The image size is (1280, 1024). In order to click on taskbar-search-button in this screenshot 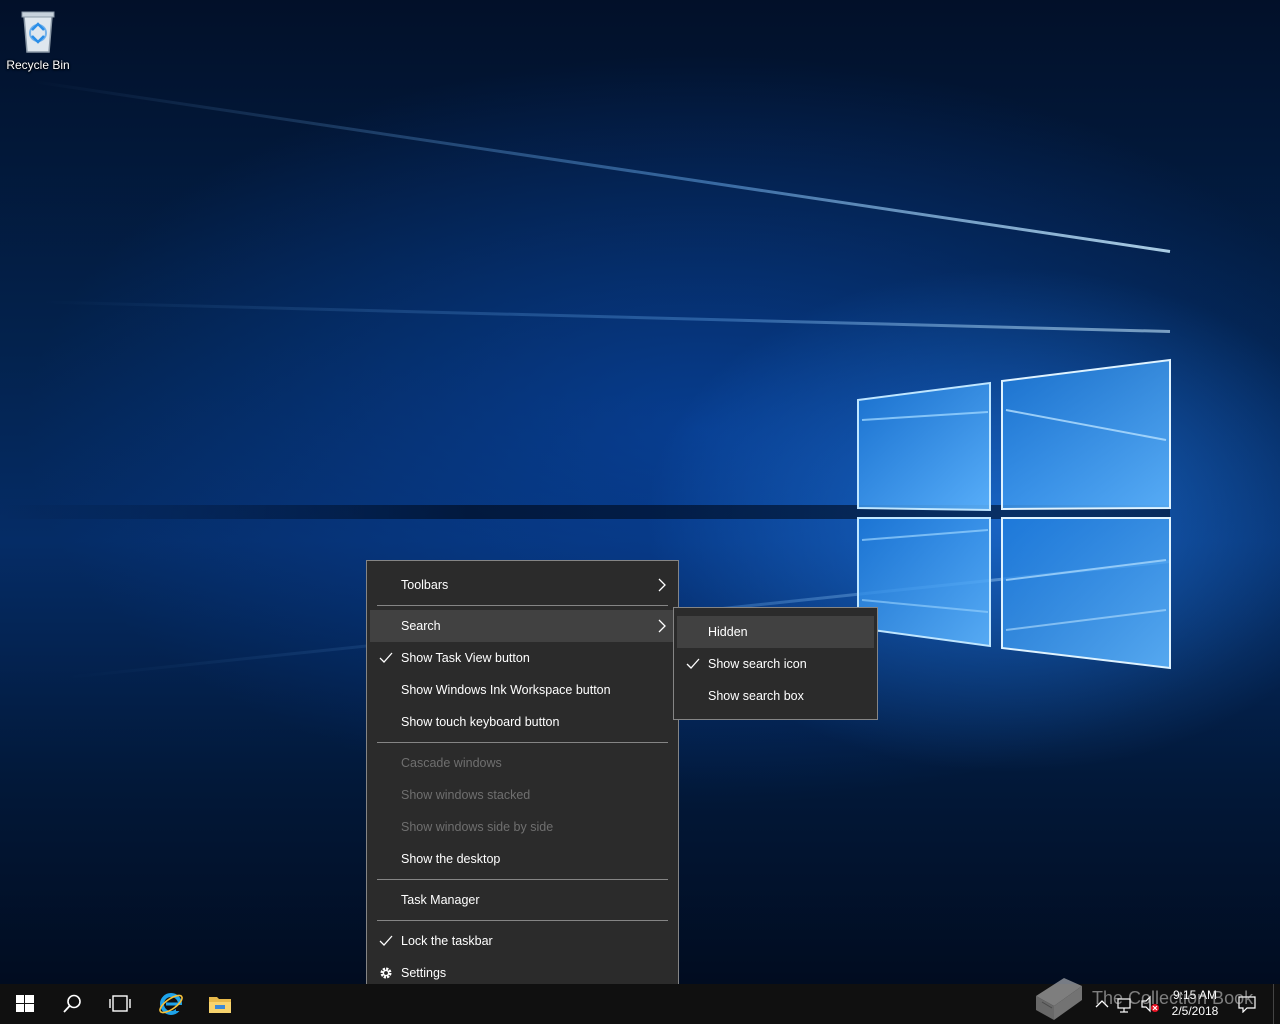, I will do `click(72, 1004)`.